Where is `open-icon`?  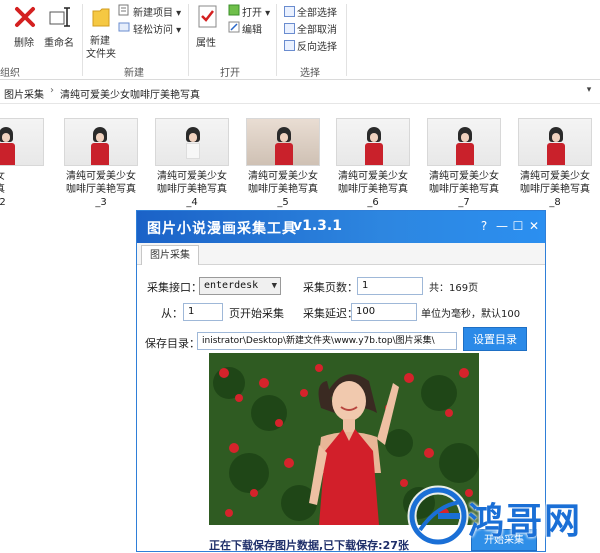 open-icon is located at coordinates (234, 11).